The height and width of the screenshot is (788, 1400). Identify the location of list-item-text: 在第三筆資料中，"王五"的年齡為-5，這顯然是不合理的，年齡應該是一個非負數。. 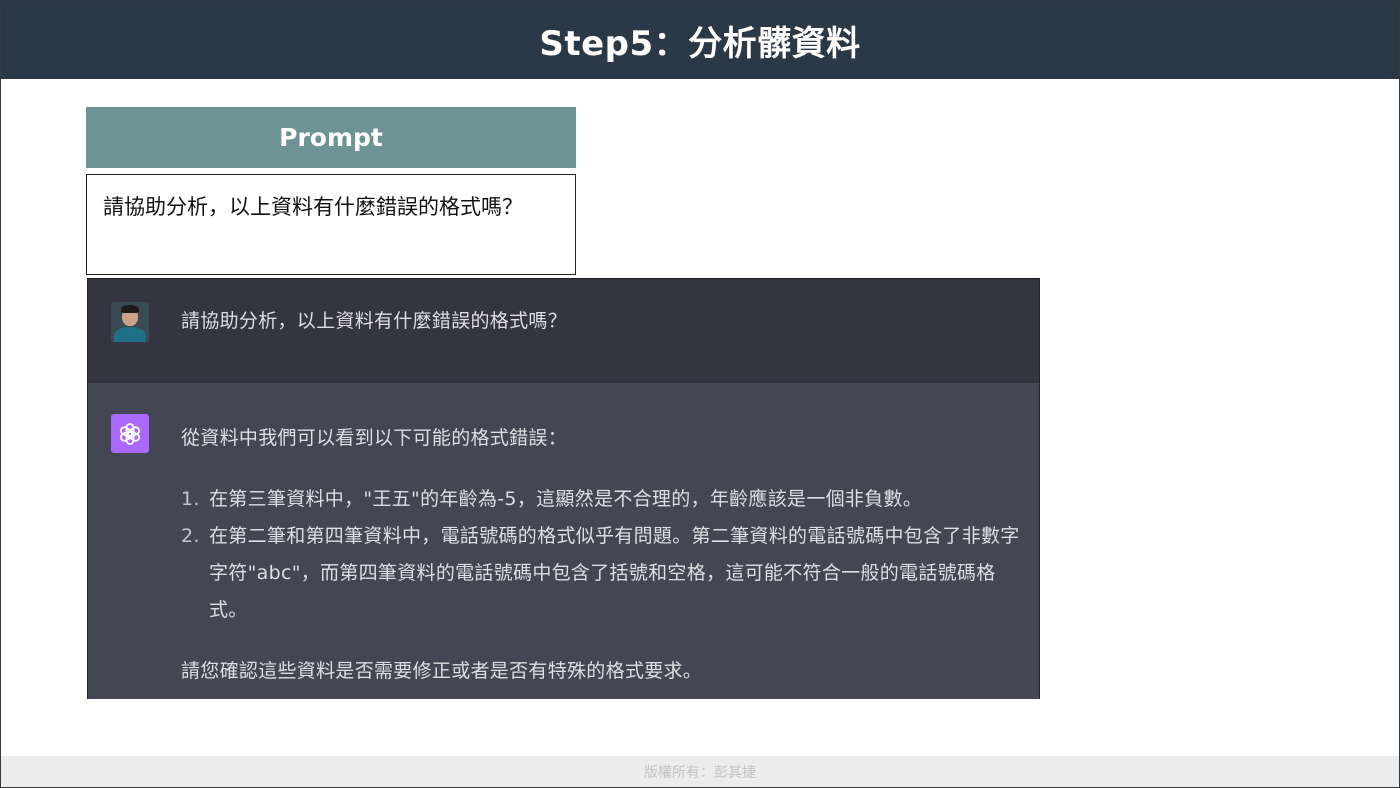
(566, 499).